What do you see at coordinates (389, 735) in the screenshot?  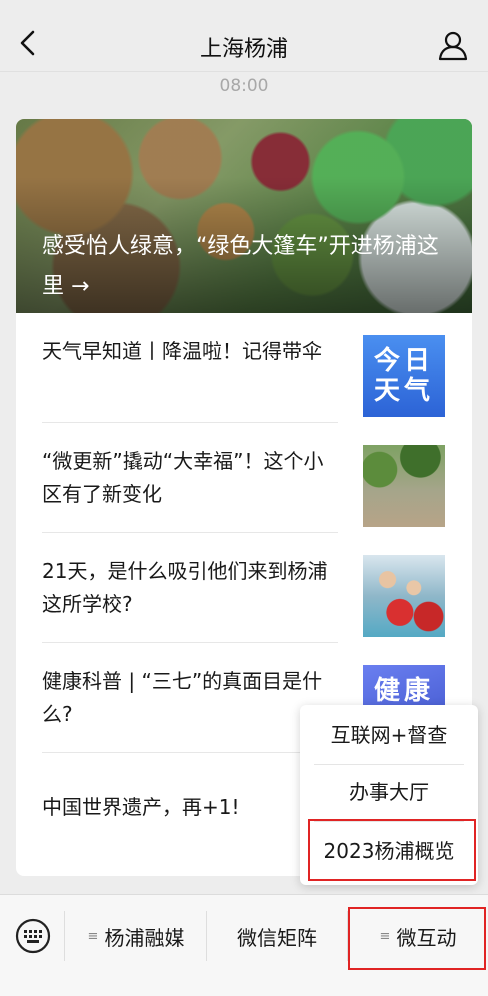 I see `menu-item-internet-supervision: 互联网+督查` at bounding box center [389, 735].